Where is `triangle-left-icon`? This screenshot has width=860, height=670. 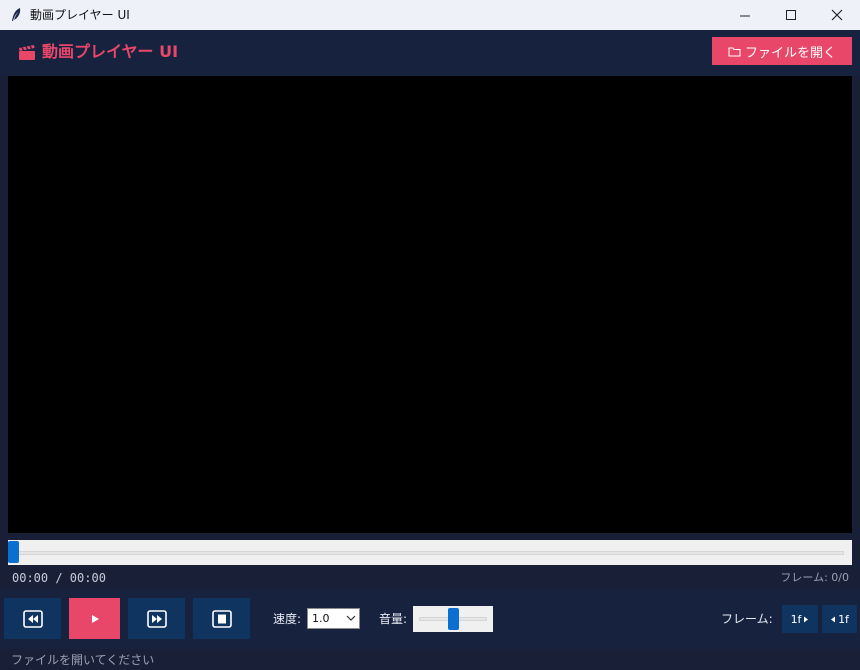
triangle-left-icon is located at coordinates (833, 619).